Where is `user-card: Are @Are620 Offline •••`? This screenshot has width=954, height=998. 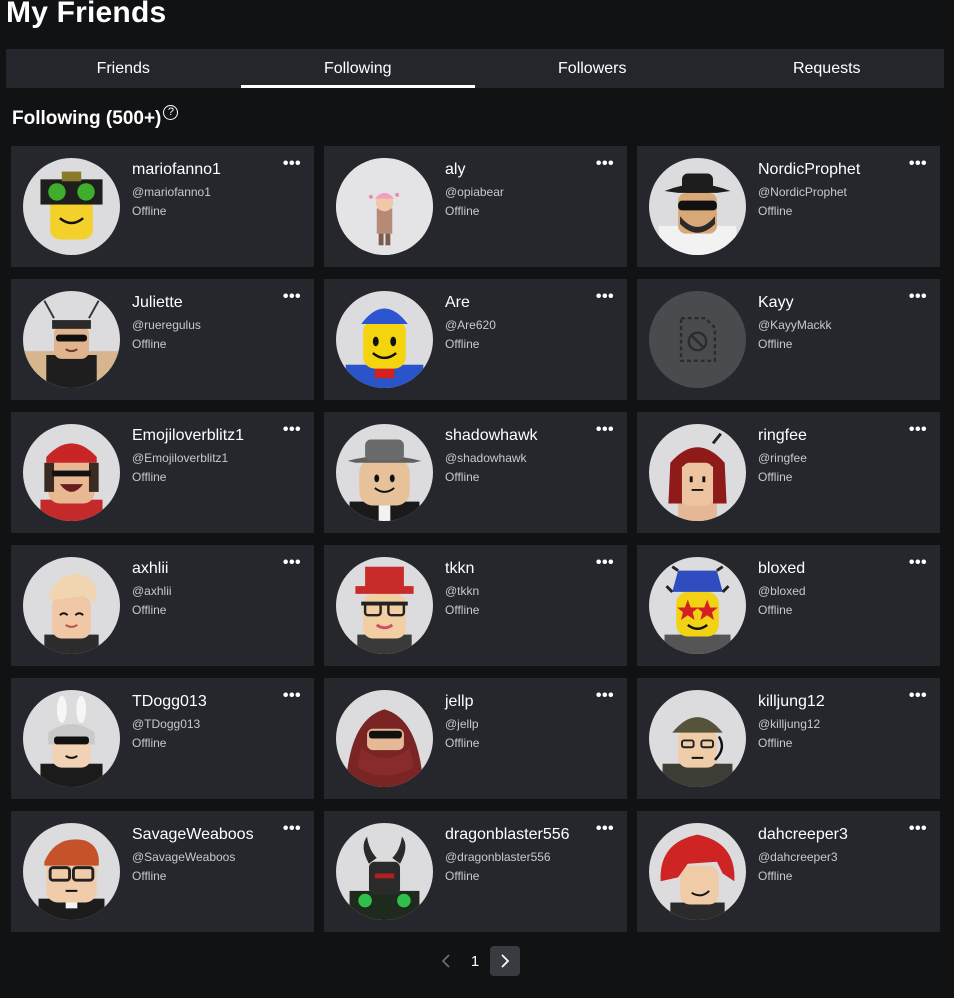 user-card: Are @Are620 Offline ••• is located at coordinates (475, 339).